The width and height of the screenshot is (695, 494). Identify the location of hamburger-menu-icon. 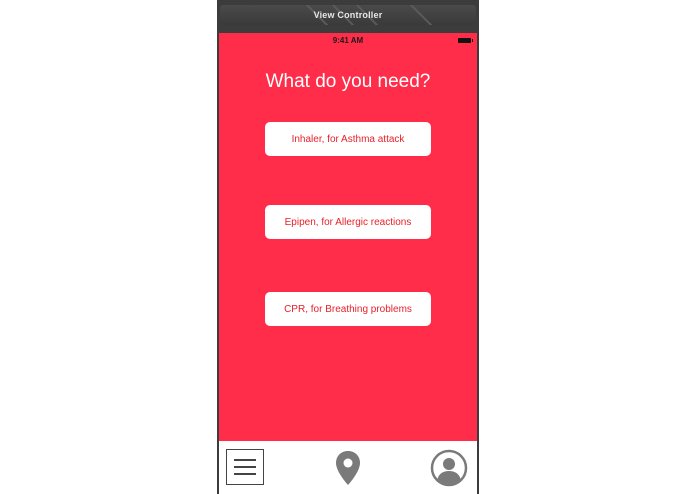
(245, 467).